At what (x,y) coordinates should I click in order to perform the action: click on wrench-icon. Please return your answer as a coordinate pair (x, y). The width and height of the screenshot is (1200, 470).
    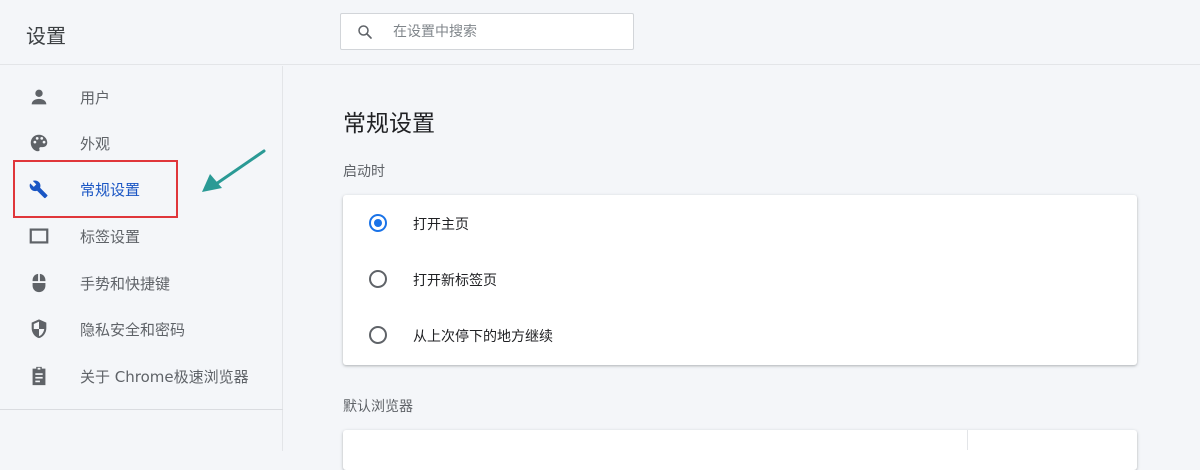
    Looking at the image, I should click on (38, 189).